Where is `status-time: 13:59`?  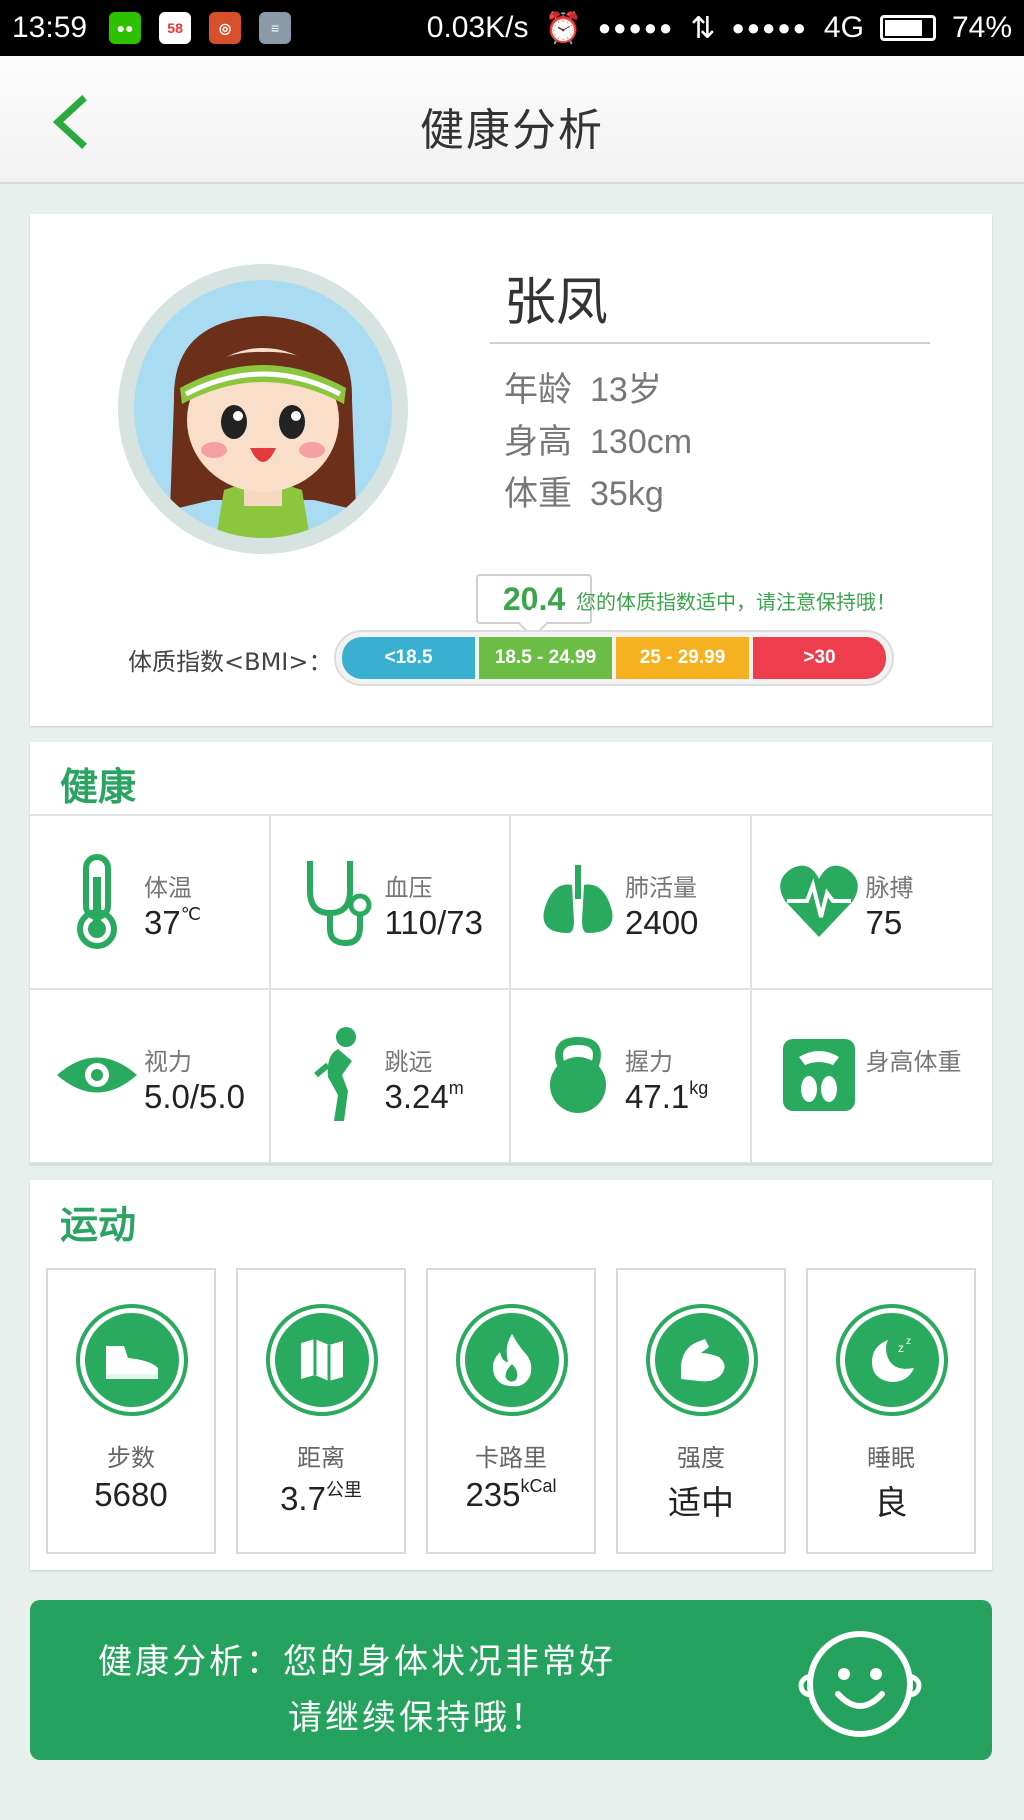
status-time: 13:59 is located at coordinates (50, 27).